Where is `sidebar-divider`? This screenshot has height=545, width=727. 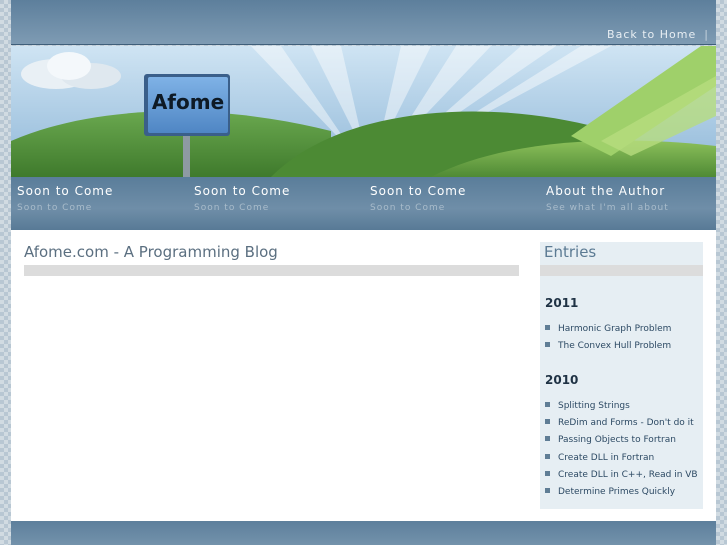 sidebar-divider is located at coordinates (621, 270).